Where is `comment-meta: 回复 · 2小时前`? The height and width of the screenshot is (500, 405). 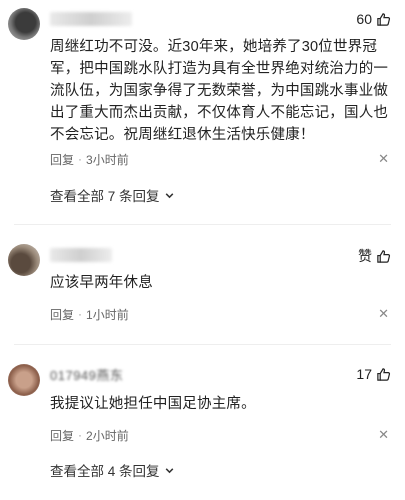 comment-meta: 回复 · 2小时前 is located at coordinates (89, 435).